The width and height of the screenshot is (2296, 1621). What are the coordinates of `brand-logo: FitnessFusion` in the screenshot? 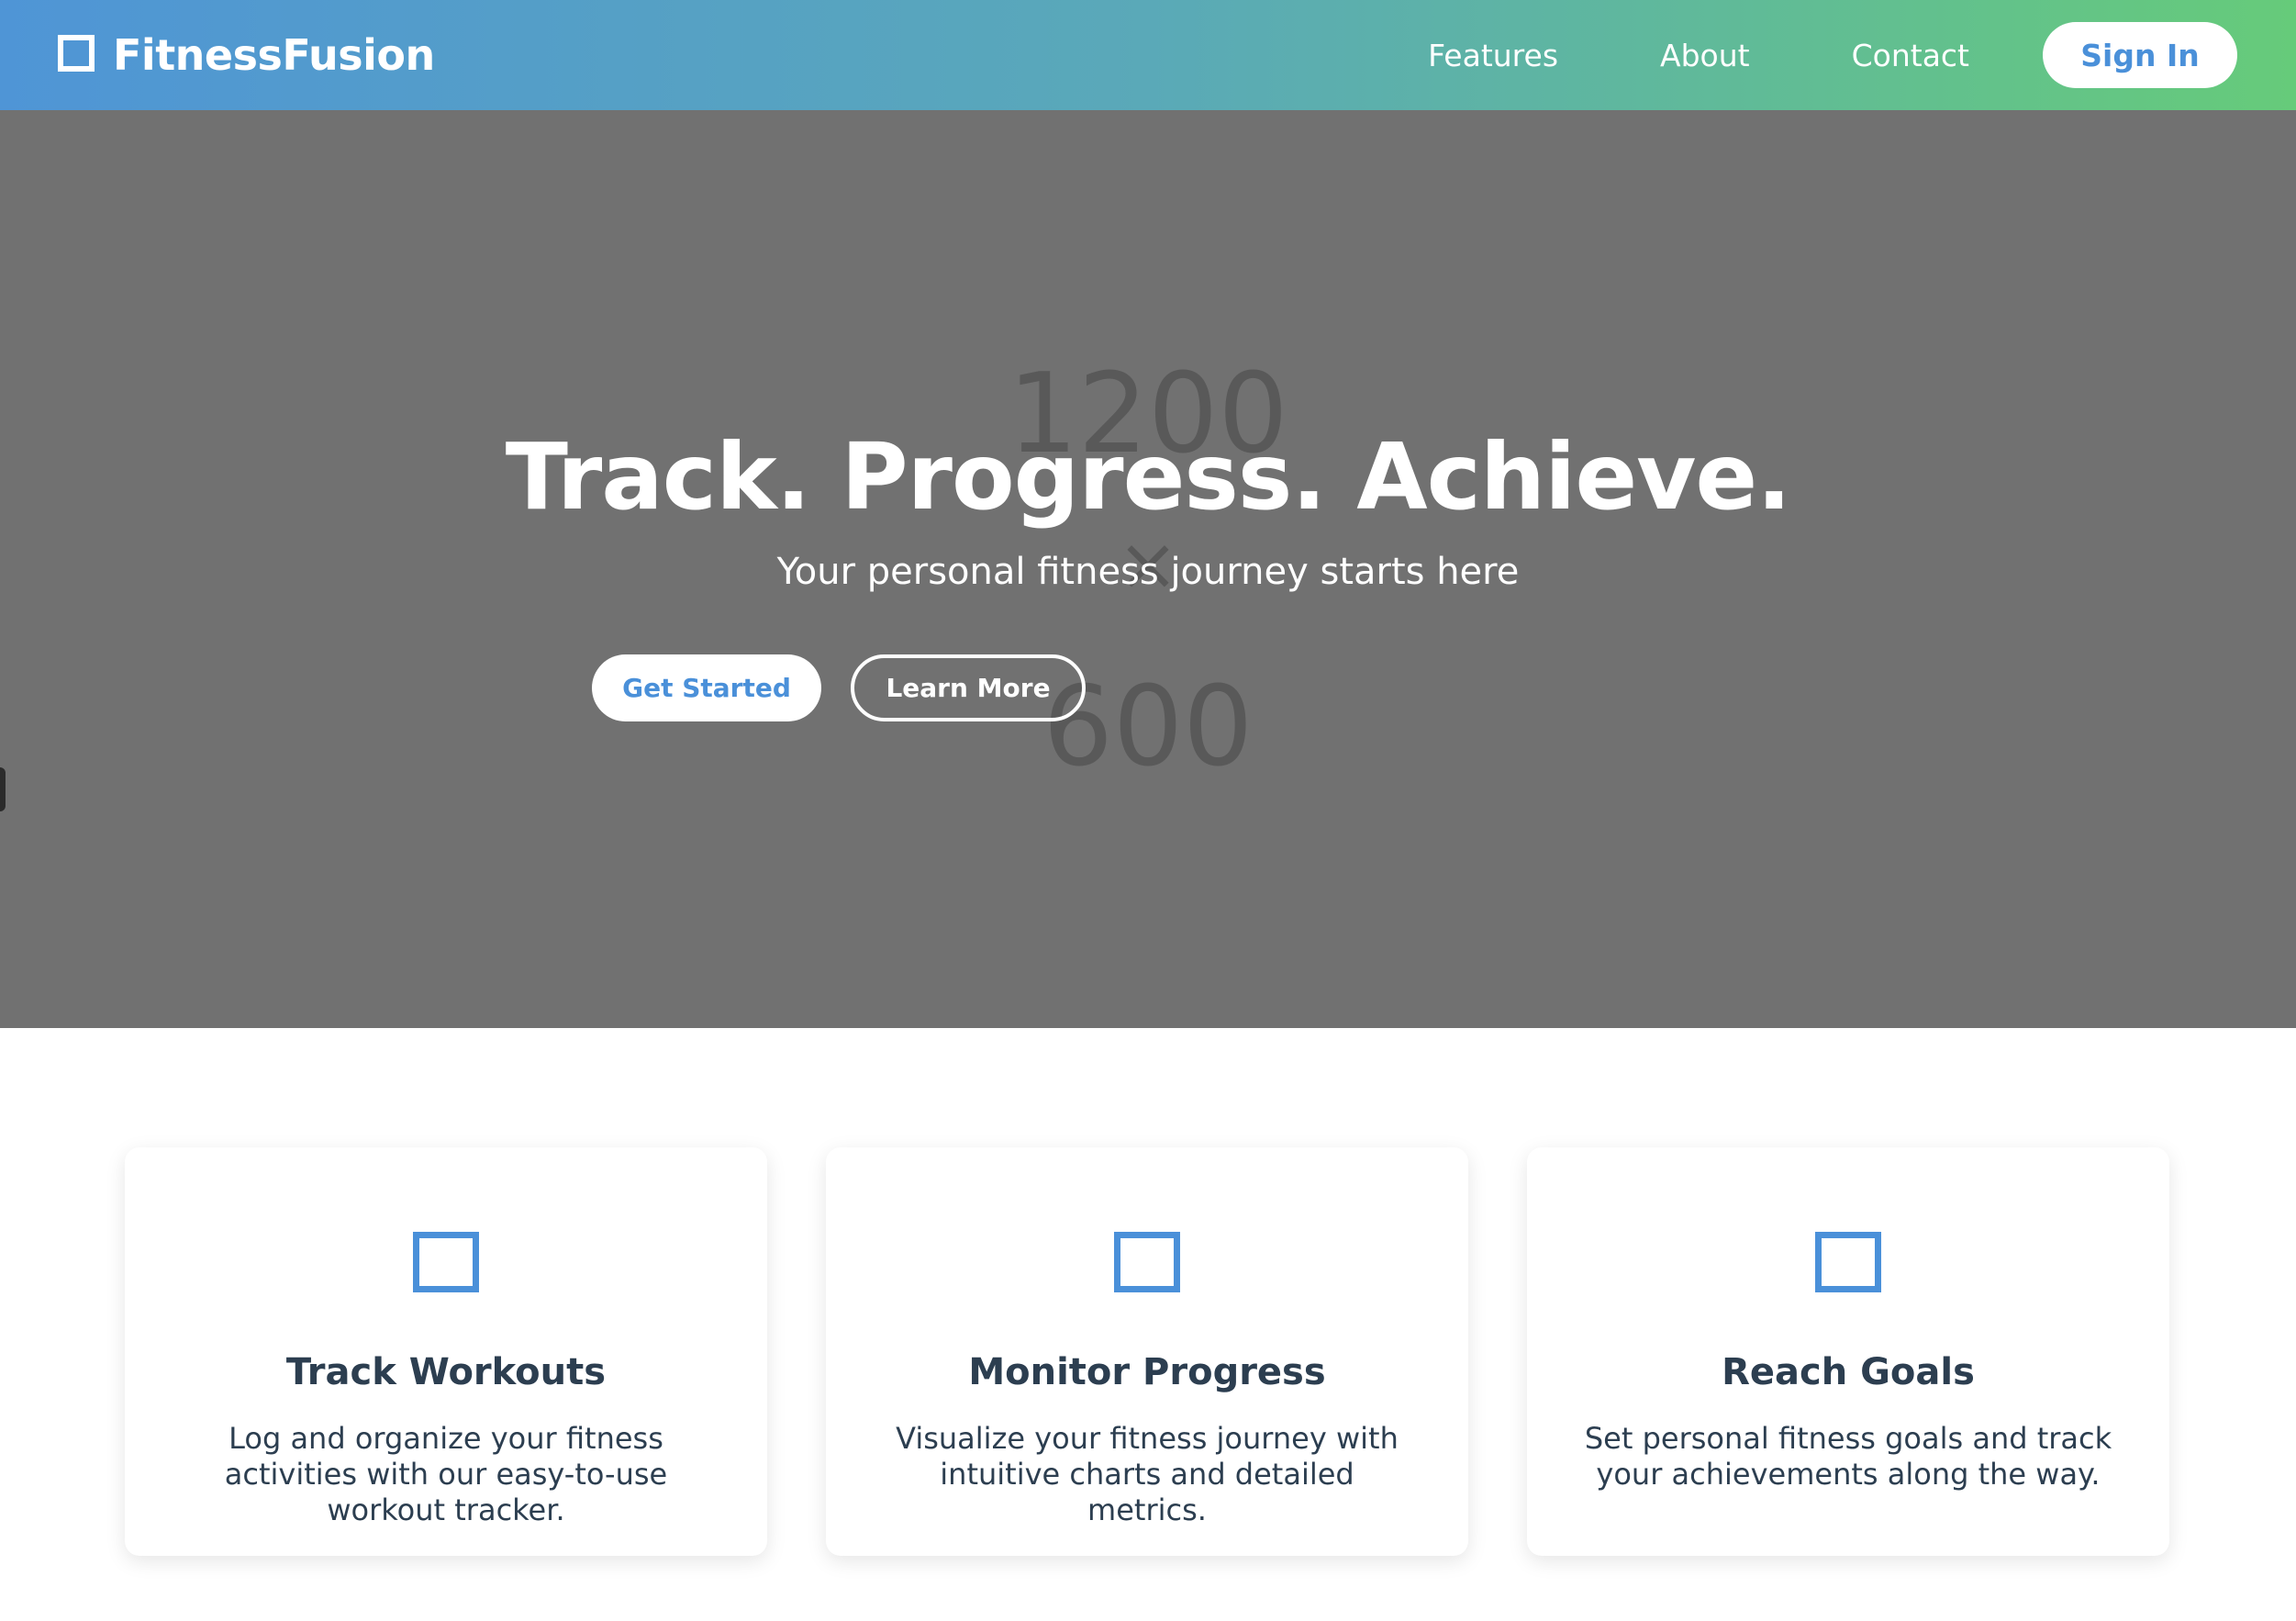 It's located at (247, 55).